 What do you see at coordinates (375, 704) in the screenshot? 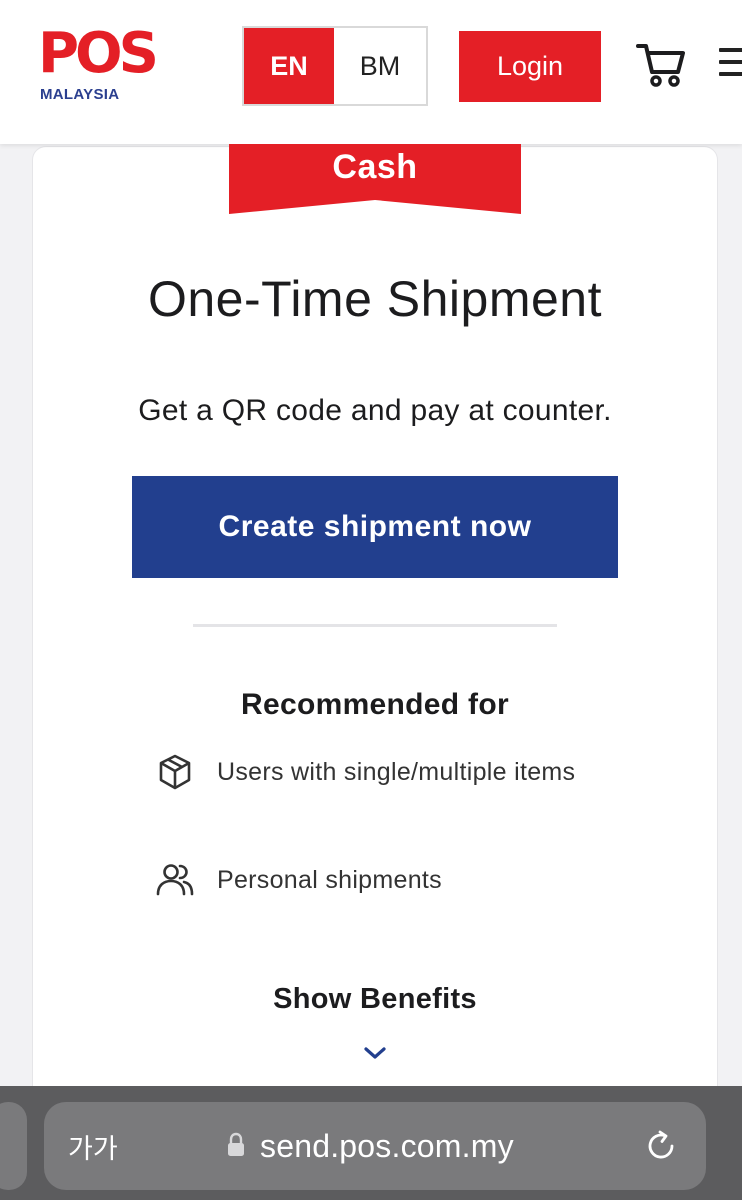
I see `recommended-title: Recommended for` at bounding box center [375, 704].